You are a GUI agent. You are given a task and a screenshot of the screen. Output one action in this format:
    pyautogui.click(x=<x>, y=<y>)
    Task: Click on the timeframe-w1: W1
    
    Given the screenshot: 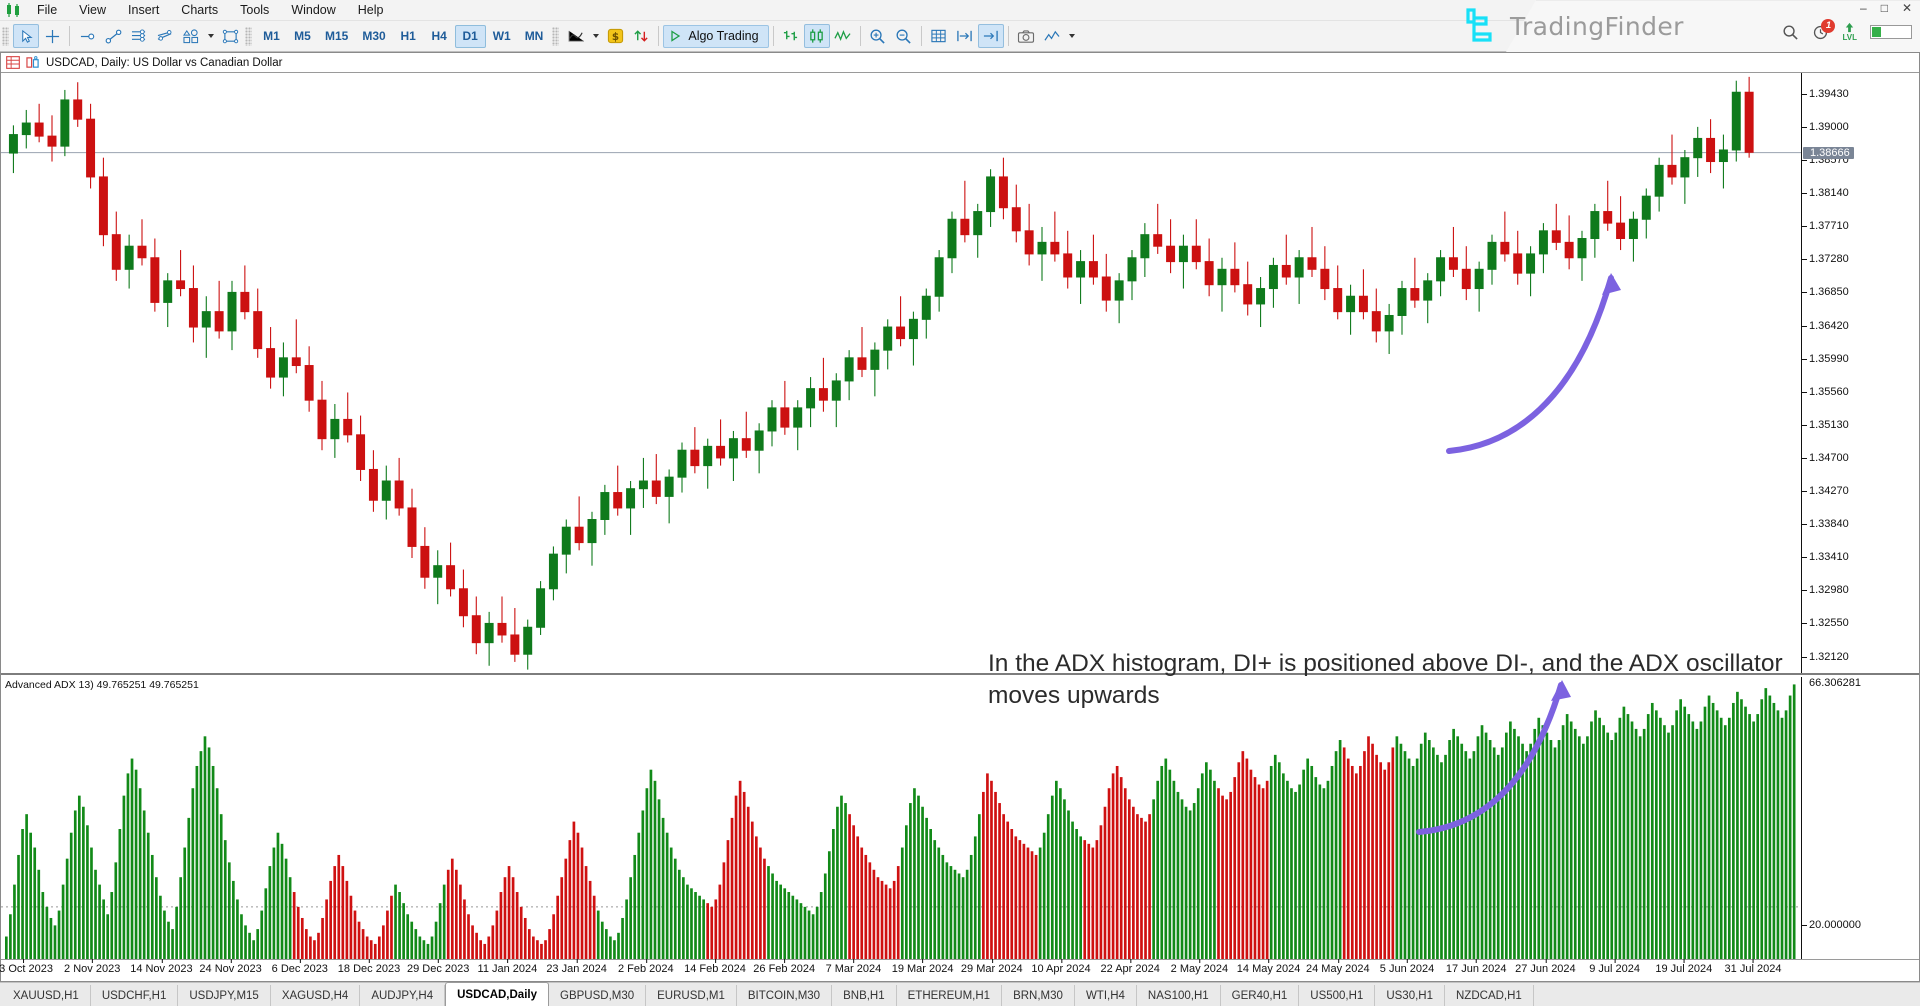 What is the action you would take?
    pyautogui.click(x=502, y=36)
    